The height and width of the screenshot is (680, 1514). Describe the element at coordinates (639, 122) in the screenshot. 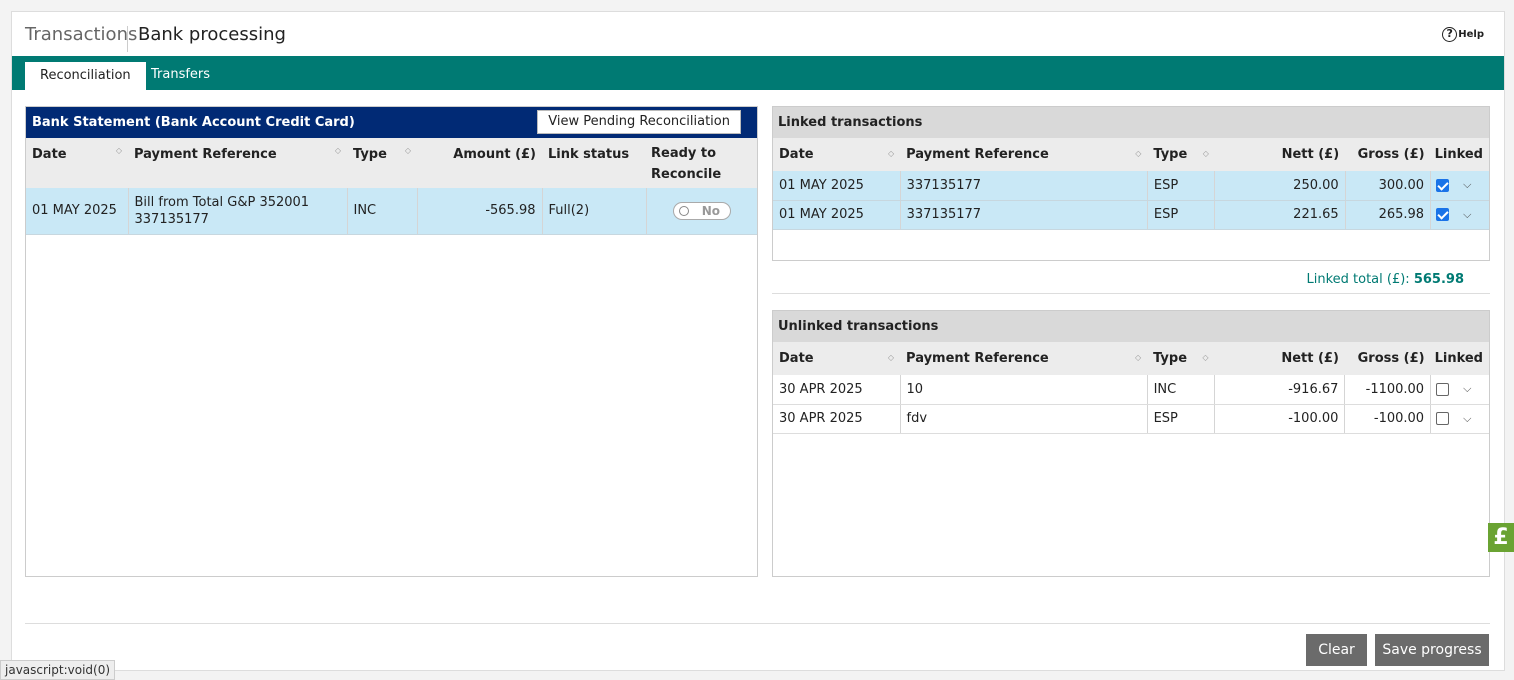

I see `view-pending-reconciliation-button: View Pending Reconciliation` at that location.